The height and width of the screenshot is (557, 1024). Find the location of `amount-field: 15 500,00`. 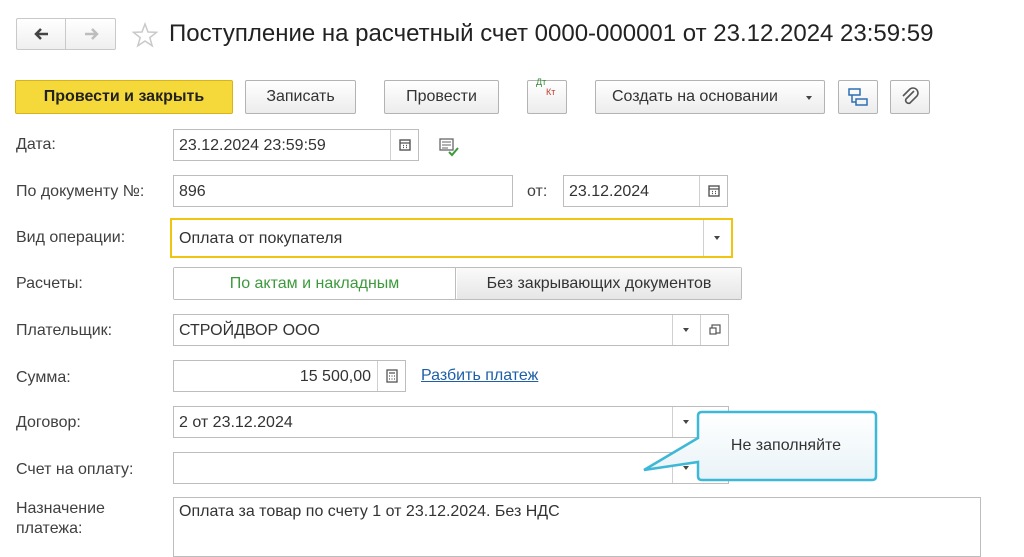

amount-field: 15 500,00 is located at coordinates (289, 376).